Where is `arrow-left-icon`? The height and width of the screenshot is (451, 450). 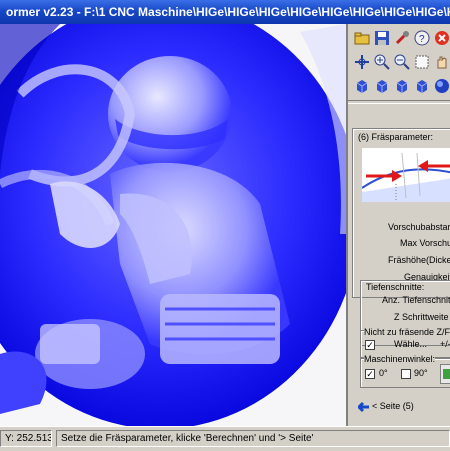
arrow-left-icon is located at coordinates (363, 407).